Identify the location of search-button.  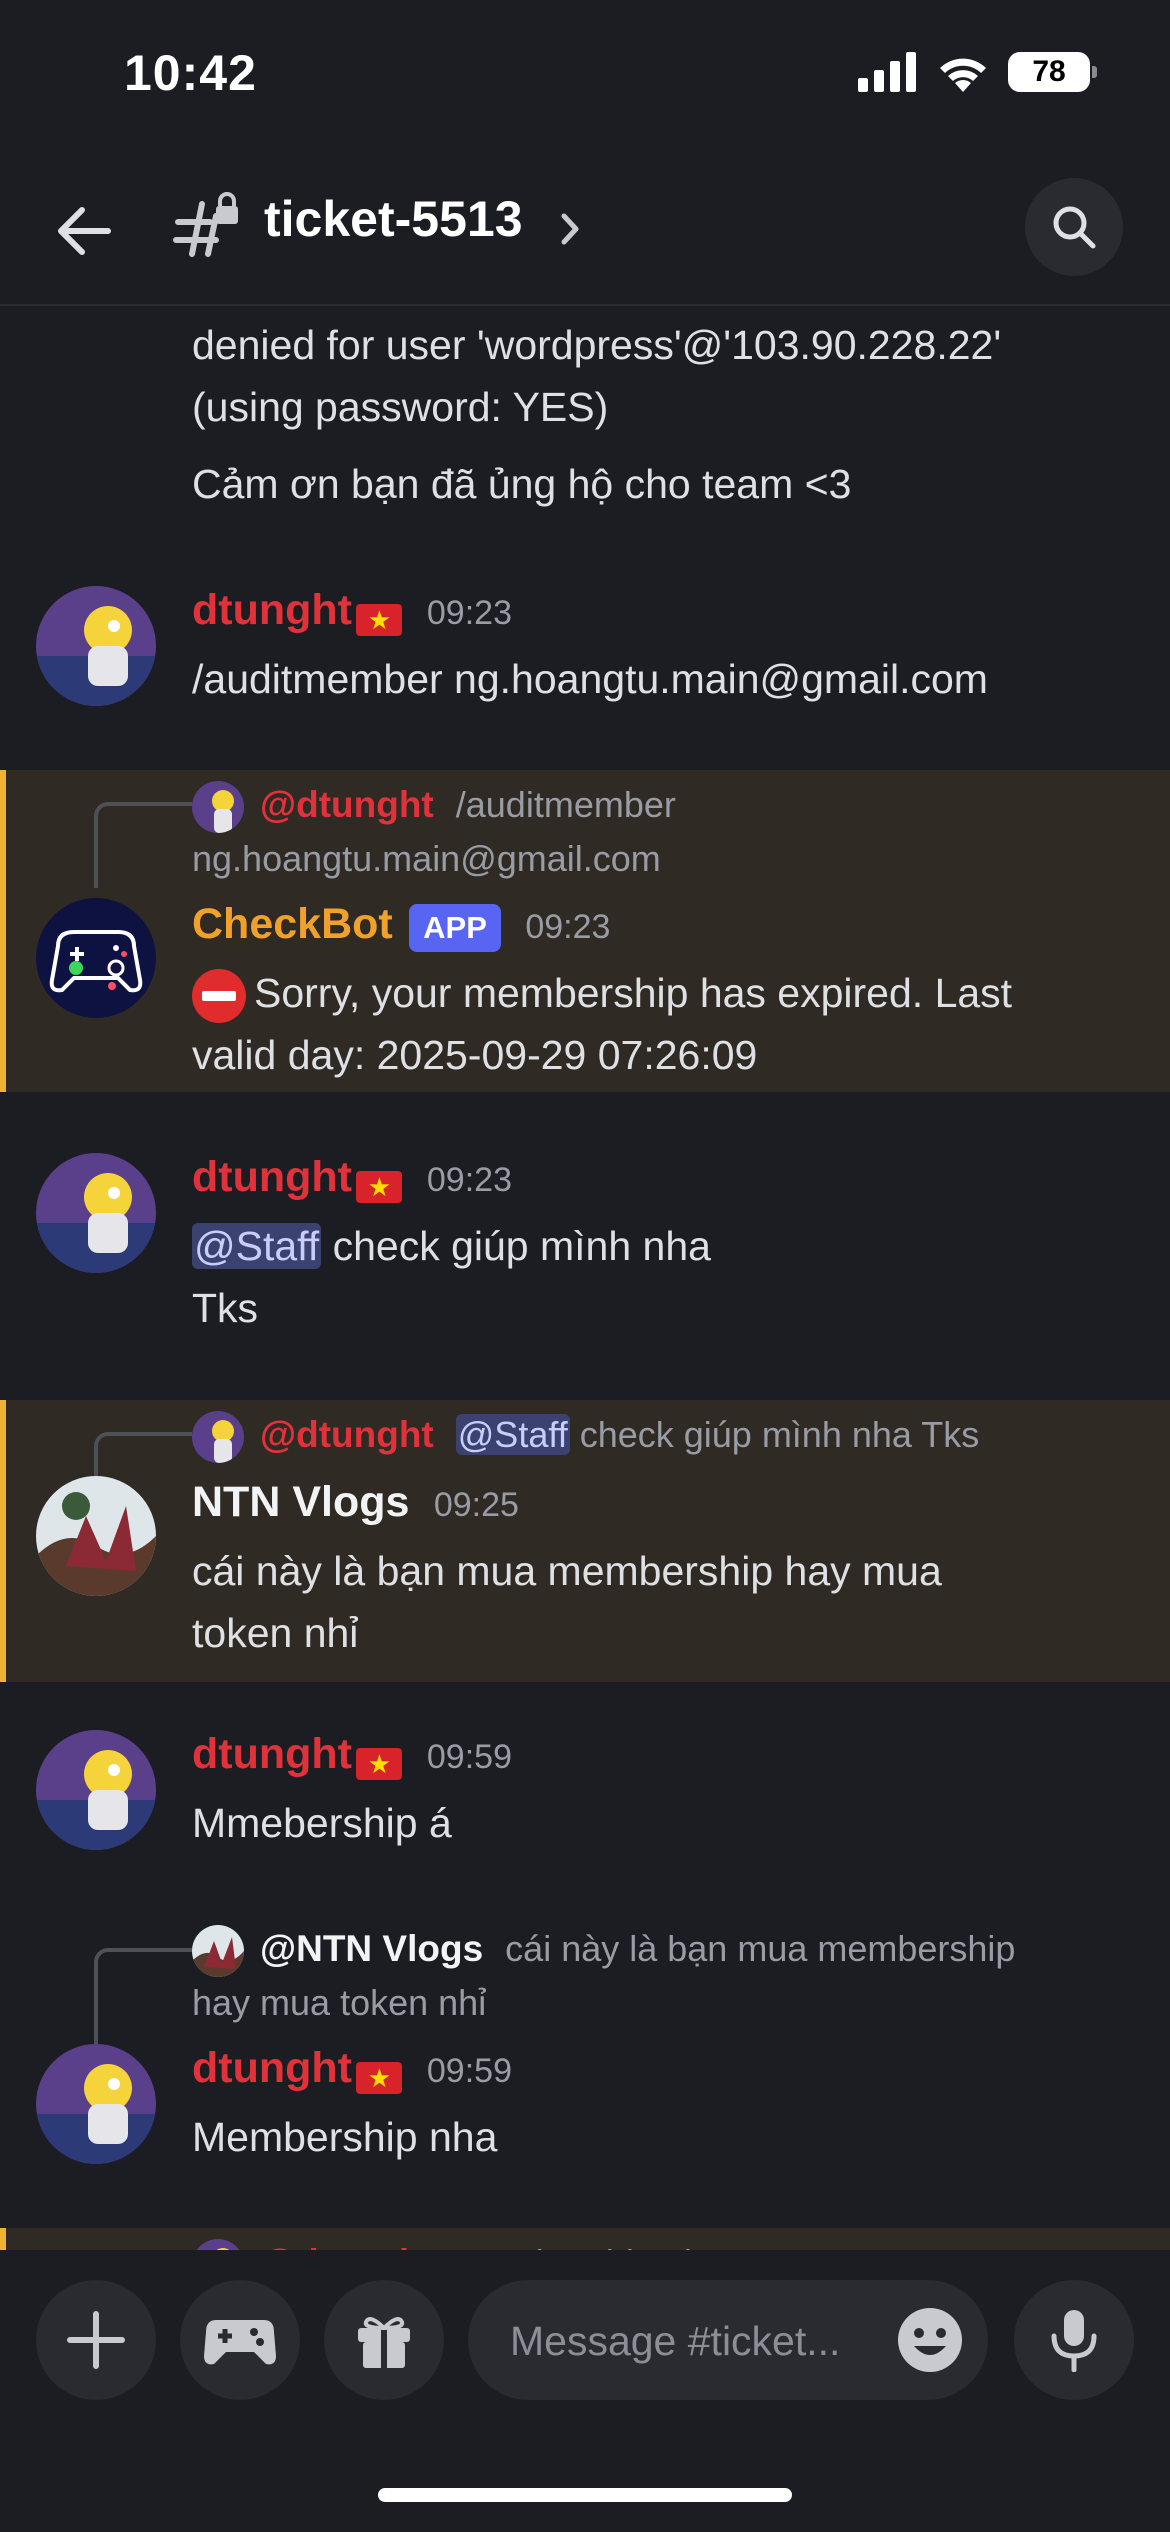
(1074, 227).